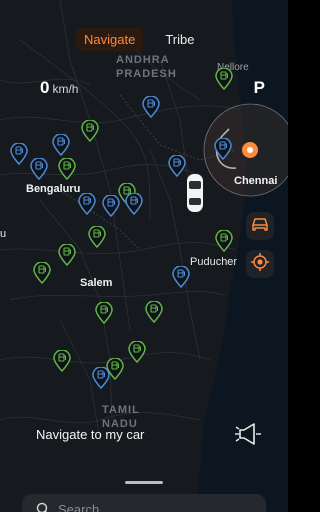 The height and width of the screenshot is (512, 320). What do you see at coordinates (144, 482) in the screenshot?
I see `sheet-drag-handle` at bounding box center [144, 482].